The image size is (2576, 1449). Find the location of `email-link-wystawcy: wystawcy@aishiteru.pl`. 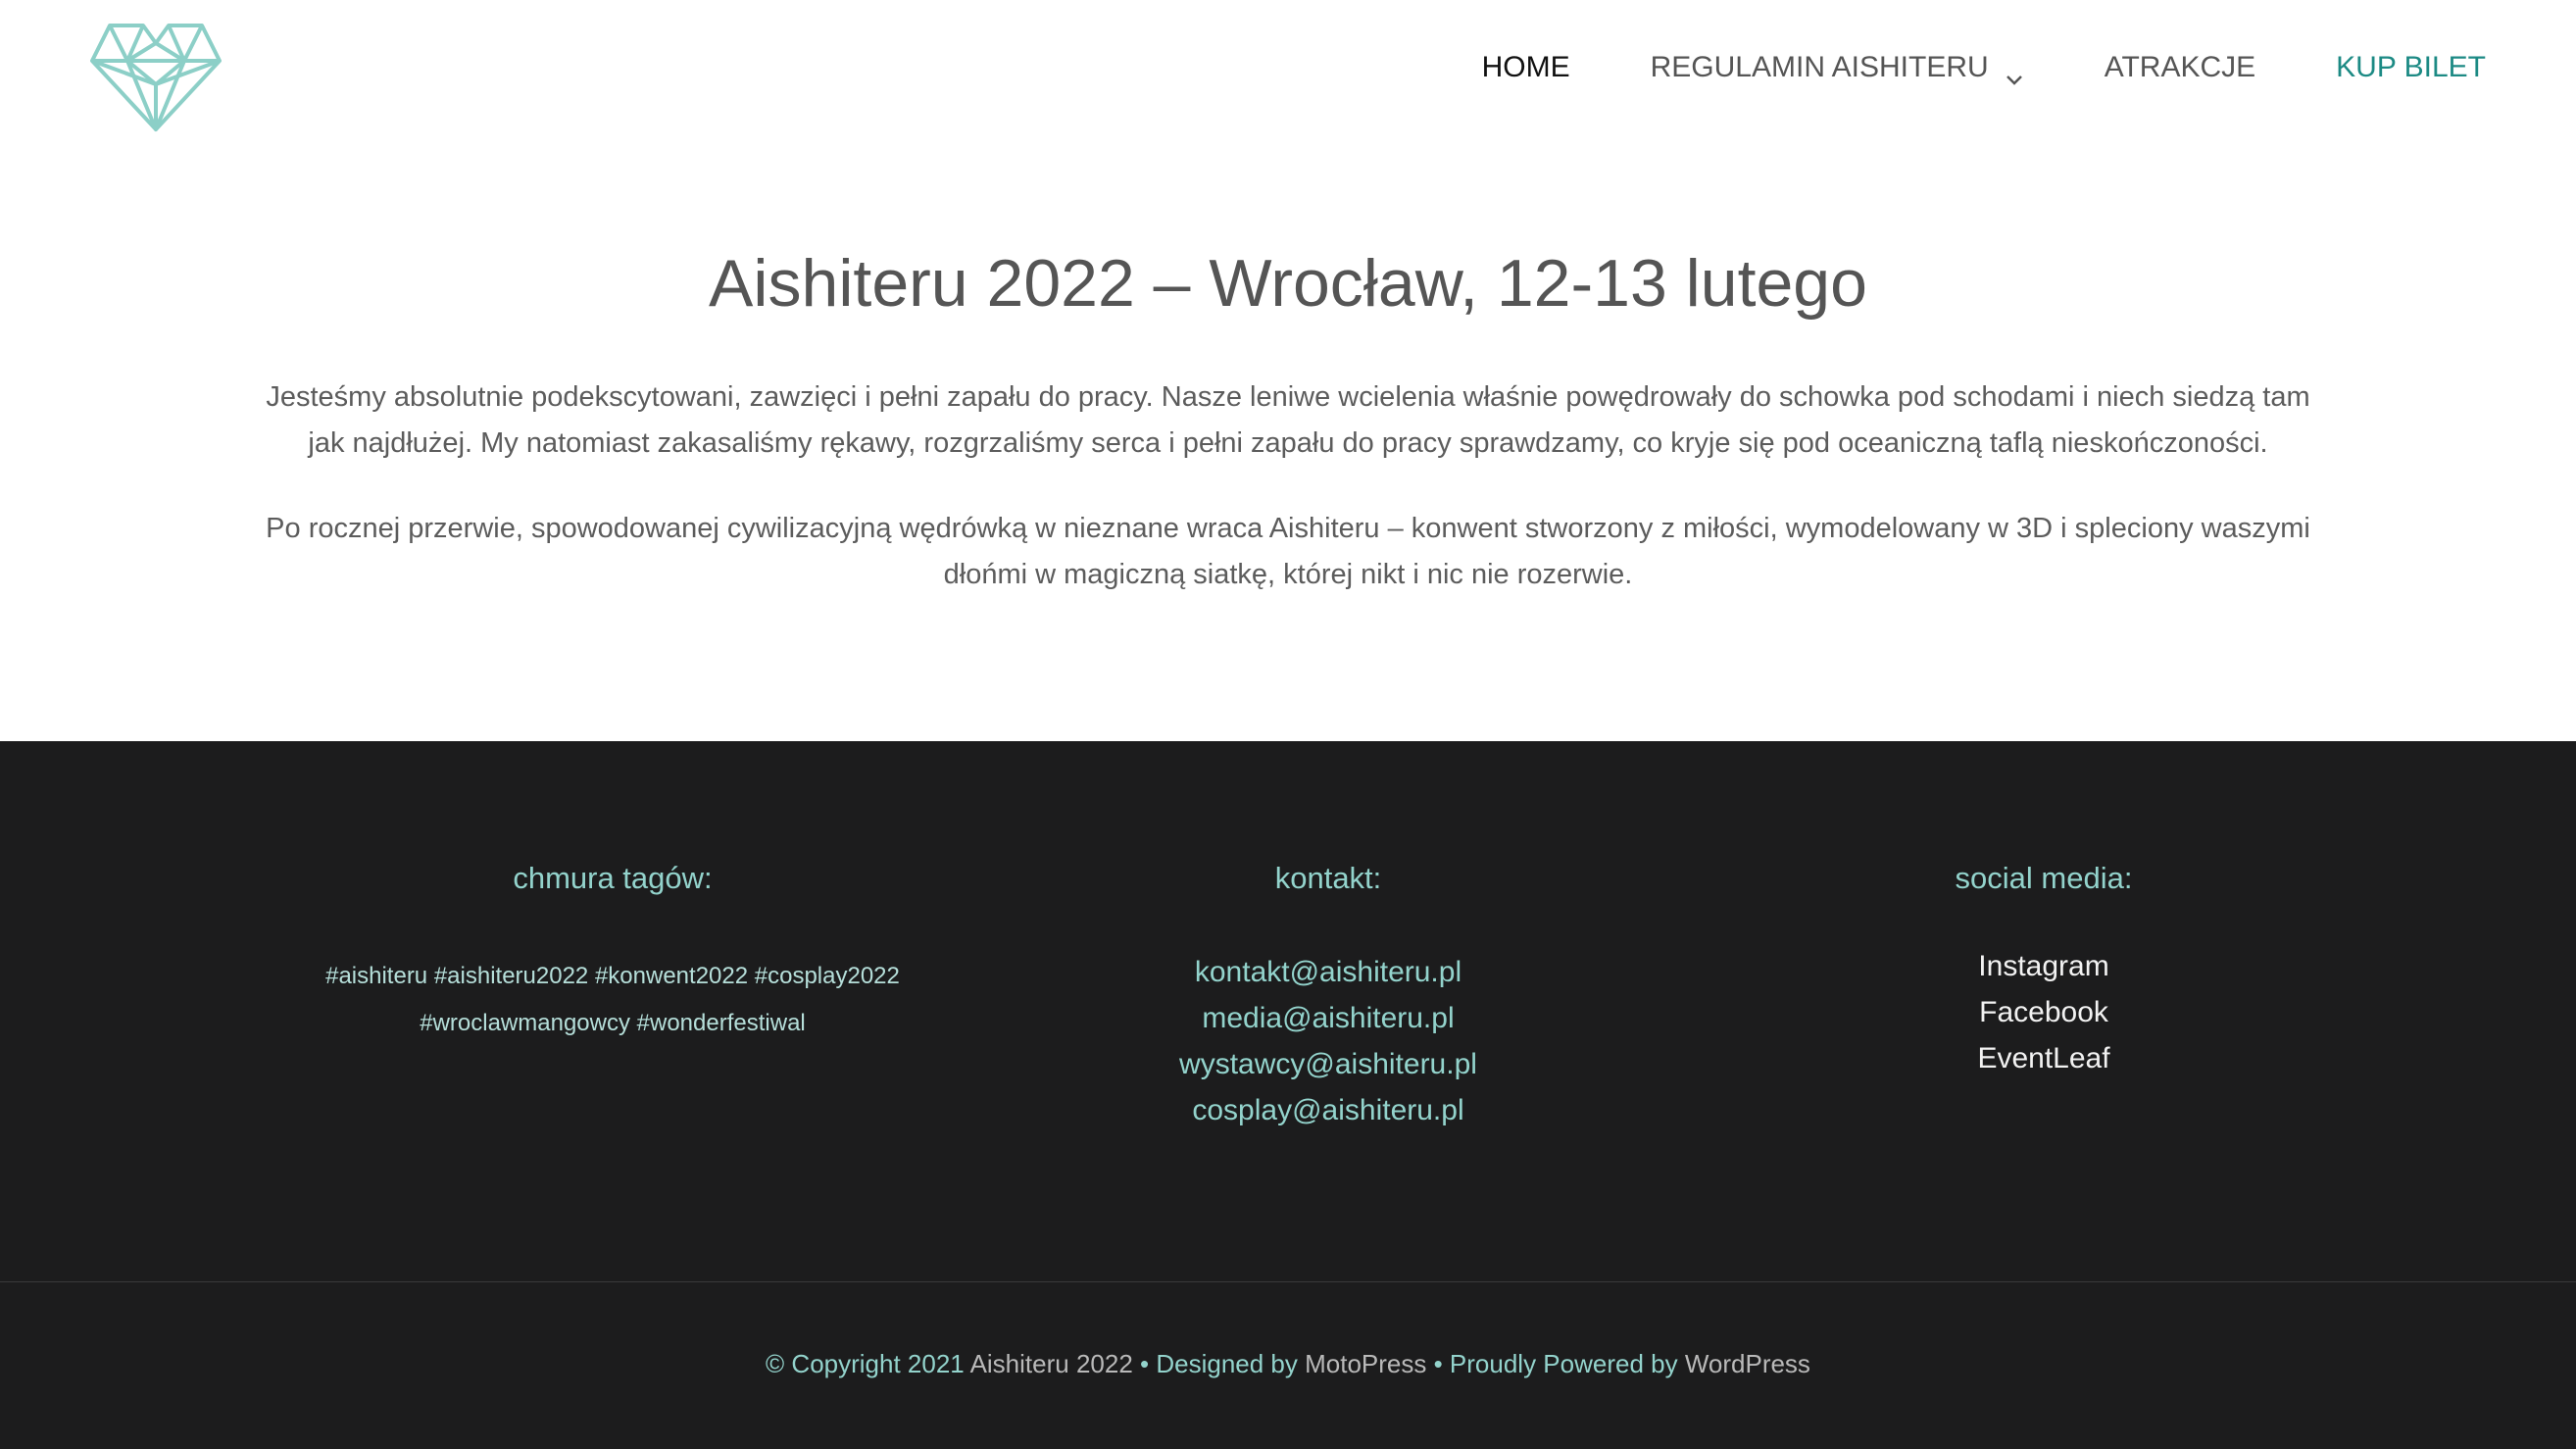

email-link-wystawcy: wystawcy@aishiteru.pl is located at coordinates (1328, 1064).